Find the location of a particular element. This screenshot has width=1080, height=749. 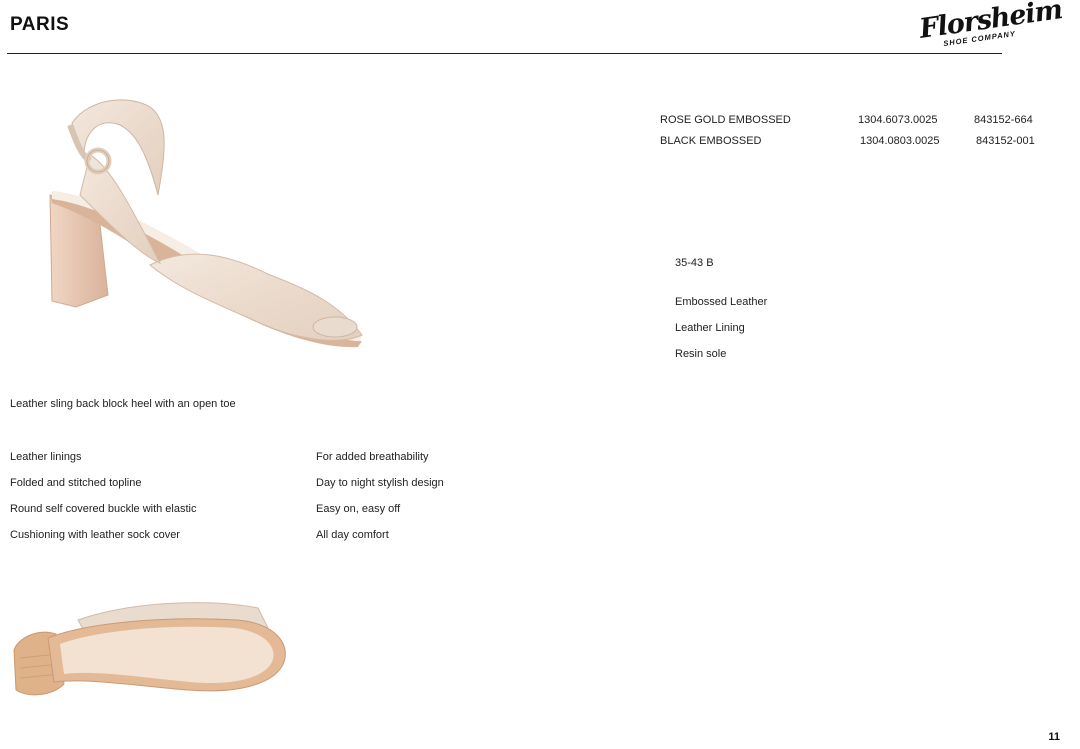

feature-text: Cushioning with leather sock cover is located at coordinates (95, 535).